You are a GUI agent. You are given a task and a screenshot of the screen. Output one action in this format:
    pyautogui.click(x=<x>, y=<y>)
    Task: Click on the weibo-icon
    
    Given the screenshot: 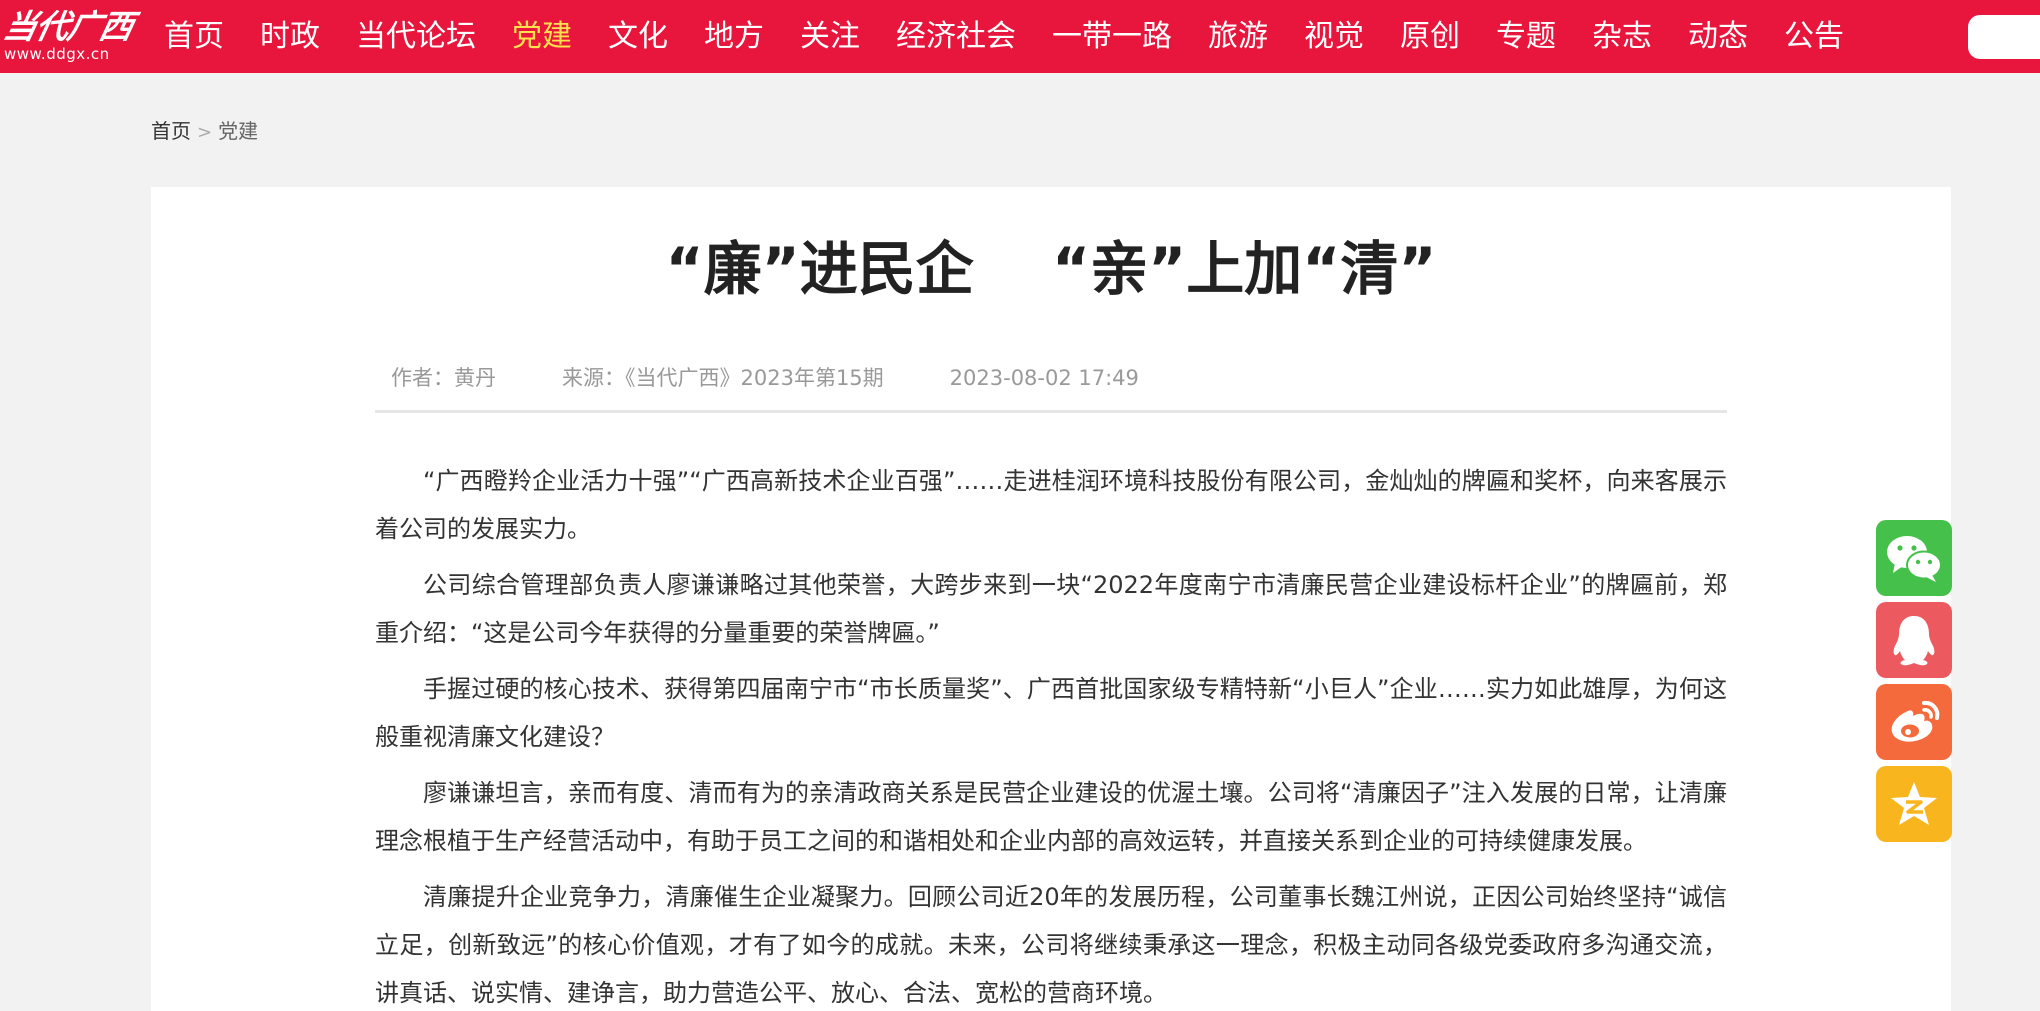 What is the action you would take?
    pyautogui.click(x=1915, y=721)
    